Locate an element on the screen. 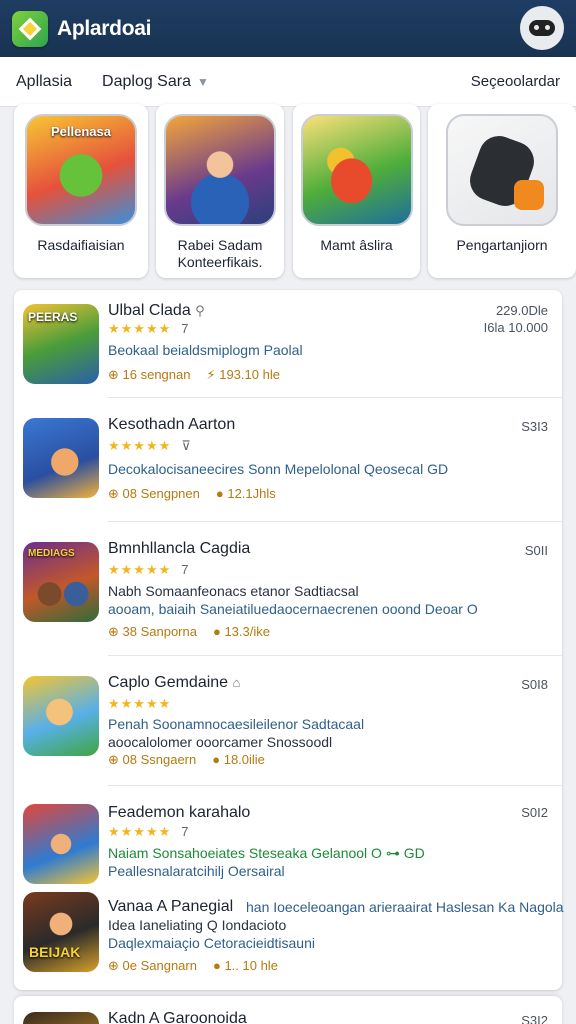  app-size: S0I2 is located at coordinates (534, 812).